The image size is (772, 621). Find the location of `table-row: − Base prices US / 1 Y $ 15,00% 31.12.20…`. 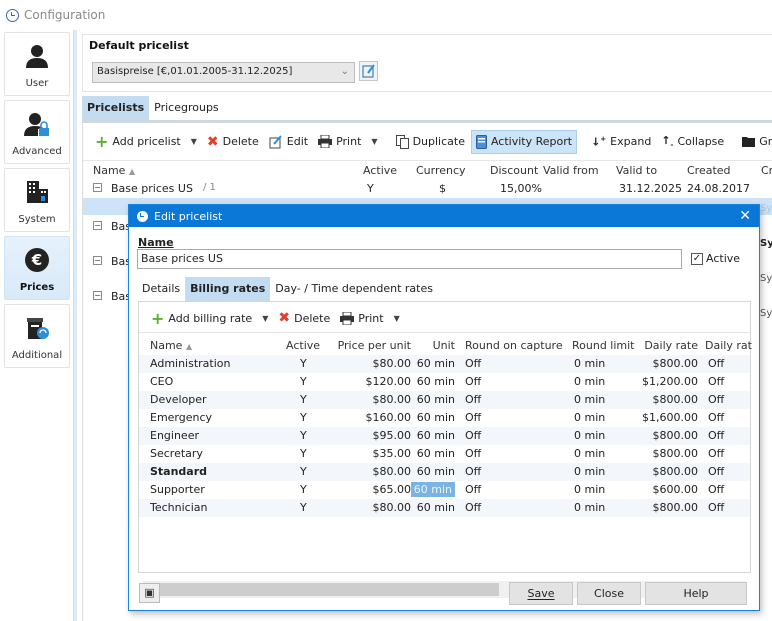

table-row: − Base prices US / 1 Y $ 15,00% 31.12.20… is located at coordinates (427, 189).